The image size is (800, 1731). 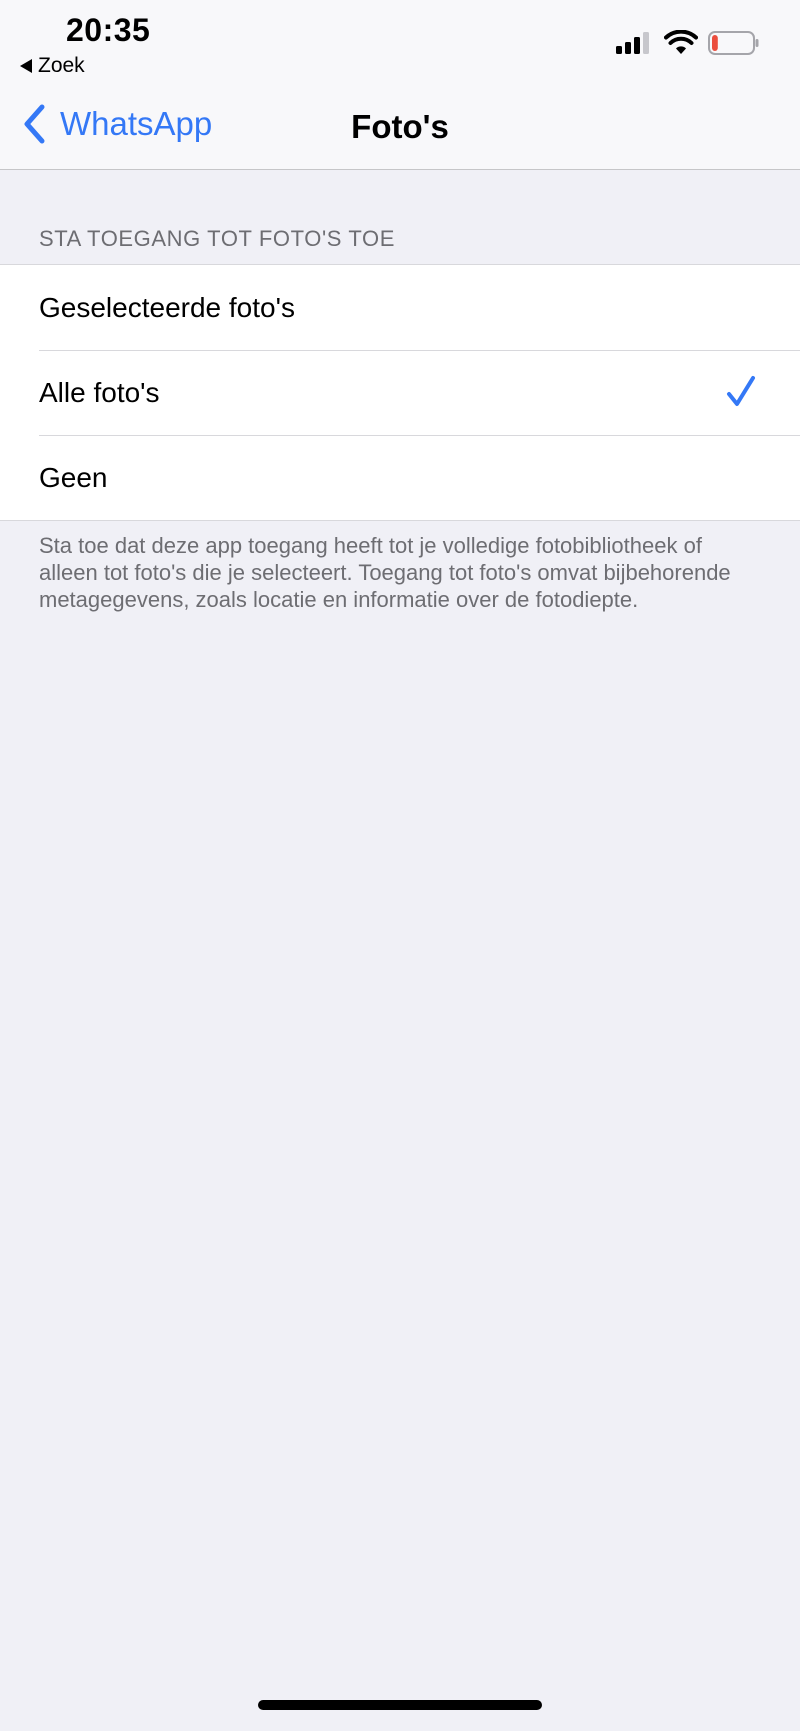 I want to click on navigation-bar: WhatsApp Foto's, so click(x=400, y=127).